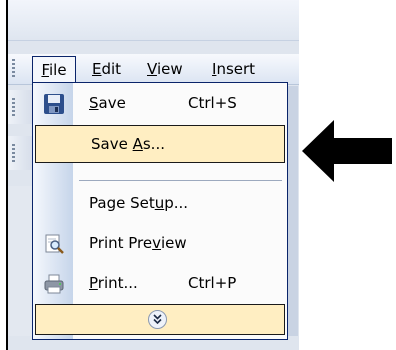  What do you see at coordinates (121, 243) in the screenshot?
I see `print-preview-label-pre: Print Pre` at bounding box center [121, 243].